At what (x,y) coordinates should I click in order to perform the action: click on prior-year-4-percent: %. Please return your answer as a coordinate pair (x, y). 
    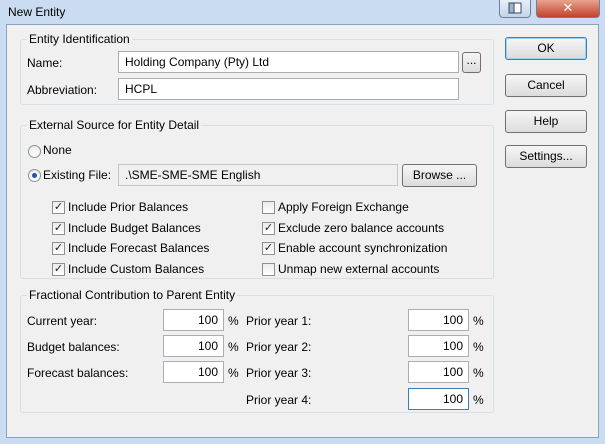
    Looking at the image, I should click on (478, 400).